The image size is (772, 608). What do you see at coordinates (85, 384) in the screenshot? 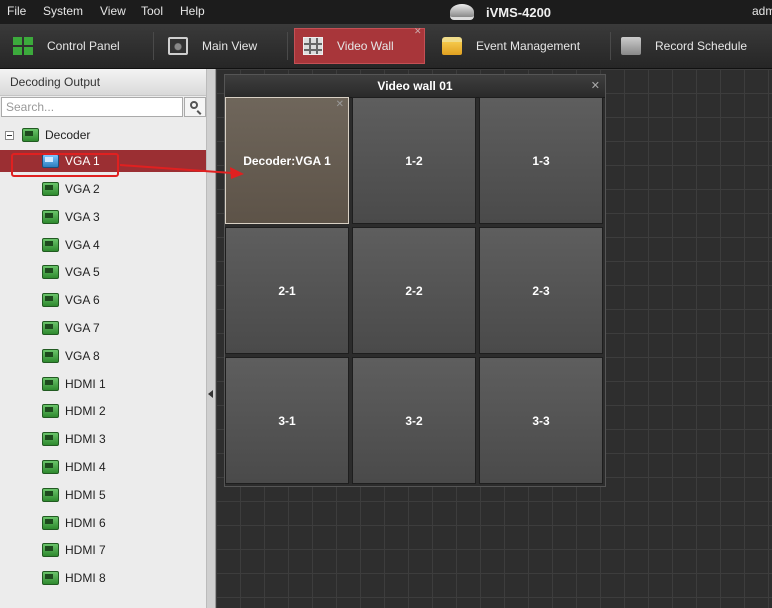
I see `tree-item-label: HDMI 1` at bounding box center [85, 384].